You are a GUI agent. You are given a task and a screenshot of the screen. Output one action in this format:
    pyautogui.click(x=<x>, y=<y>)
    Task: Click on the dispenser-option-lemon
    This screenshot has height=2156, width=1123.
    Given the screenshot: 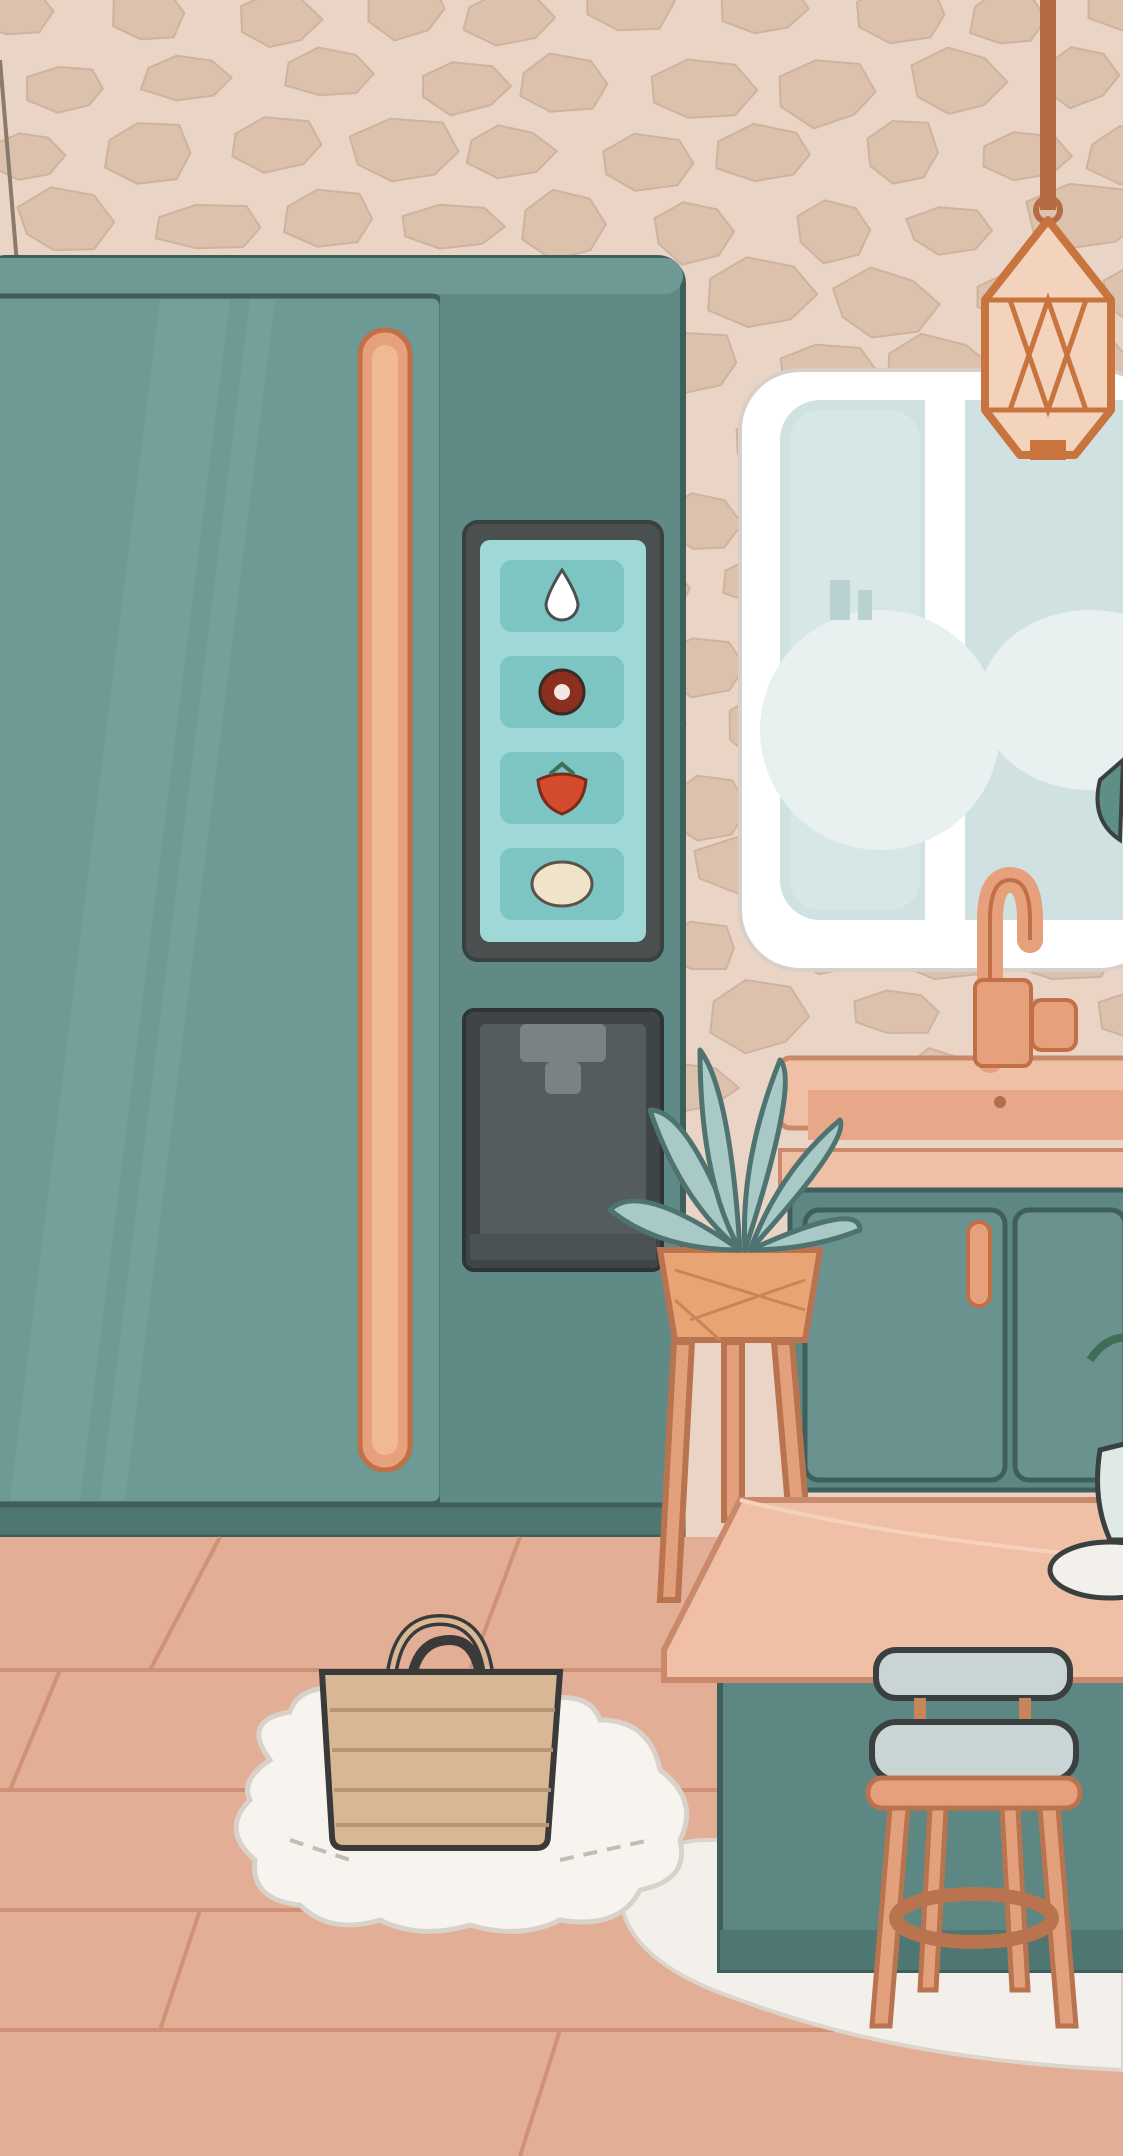 What is the action you would take?
    pyautogui.click(x=562, y=884)
    